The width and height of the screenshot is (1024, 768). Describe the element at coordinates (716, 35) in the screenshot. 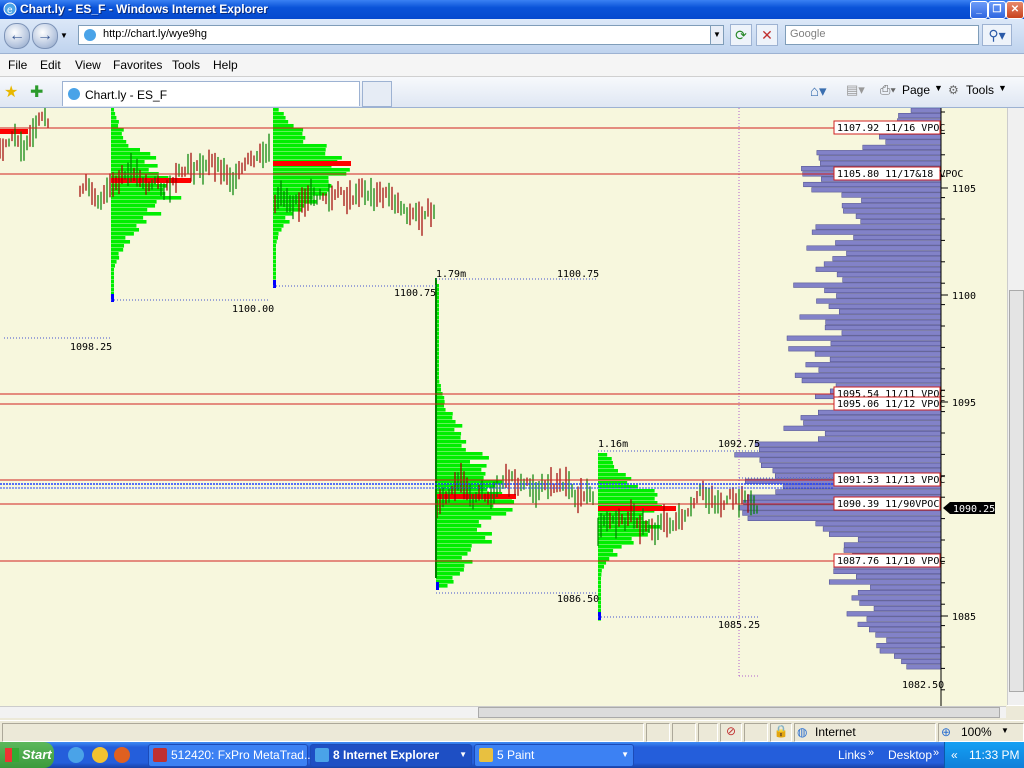

I see `url-dropdown-icon: ▼` at that location.